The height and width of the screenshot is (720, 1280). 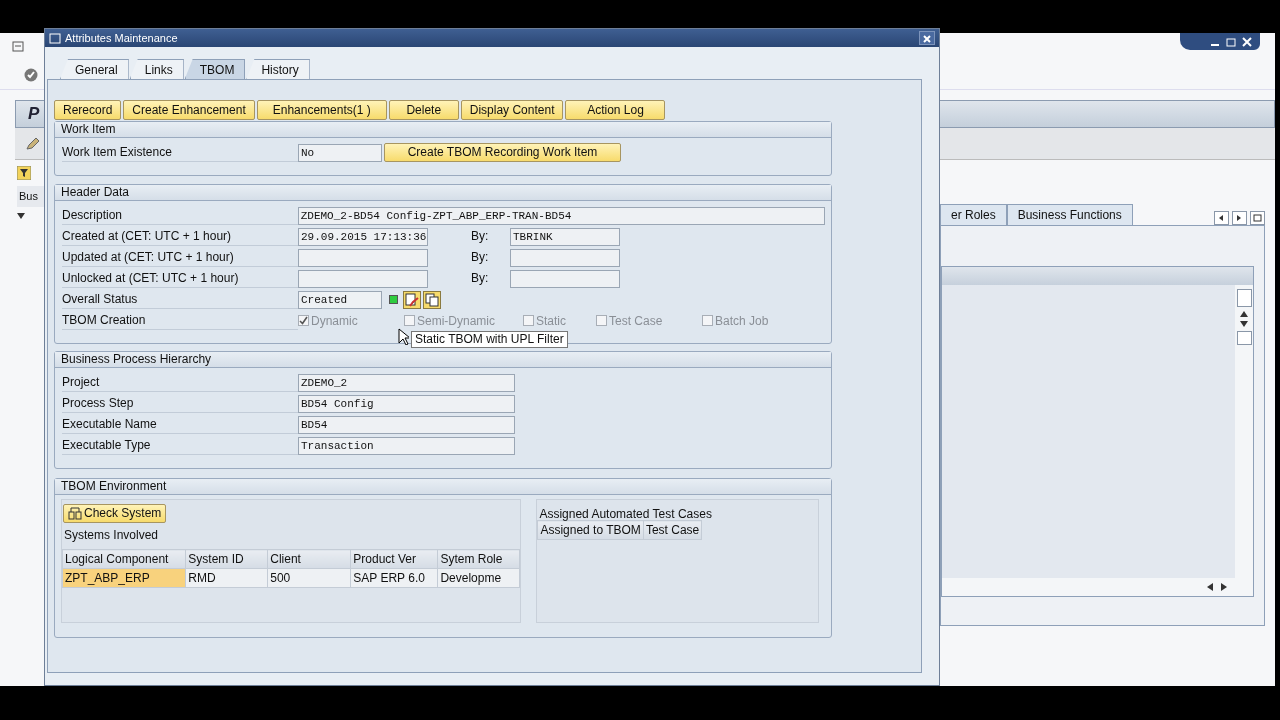 What do you see at coordinates (180, 257) in the screenshot?
I see `field-label: Updated at (CET: UTC + 1 hour)` at bounding box center [180, 257].